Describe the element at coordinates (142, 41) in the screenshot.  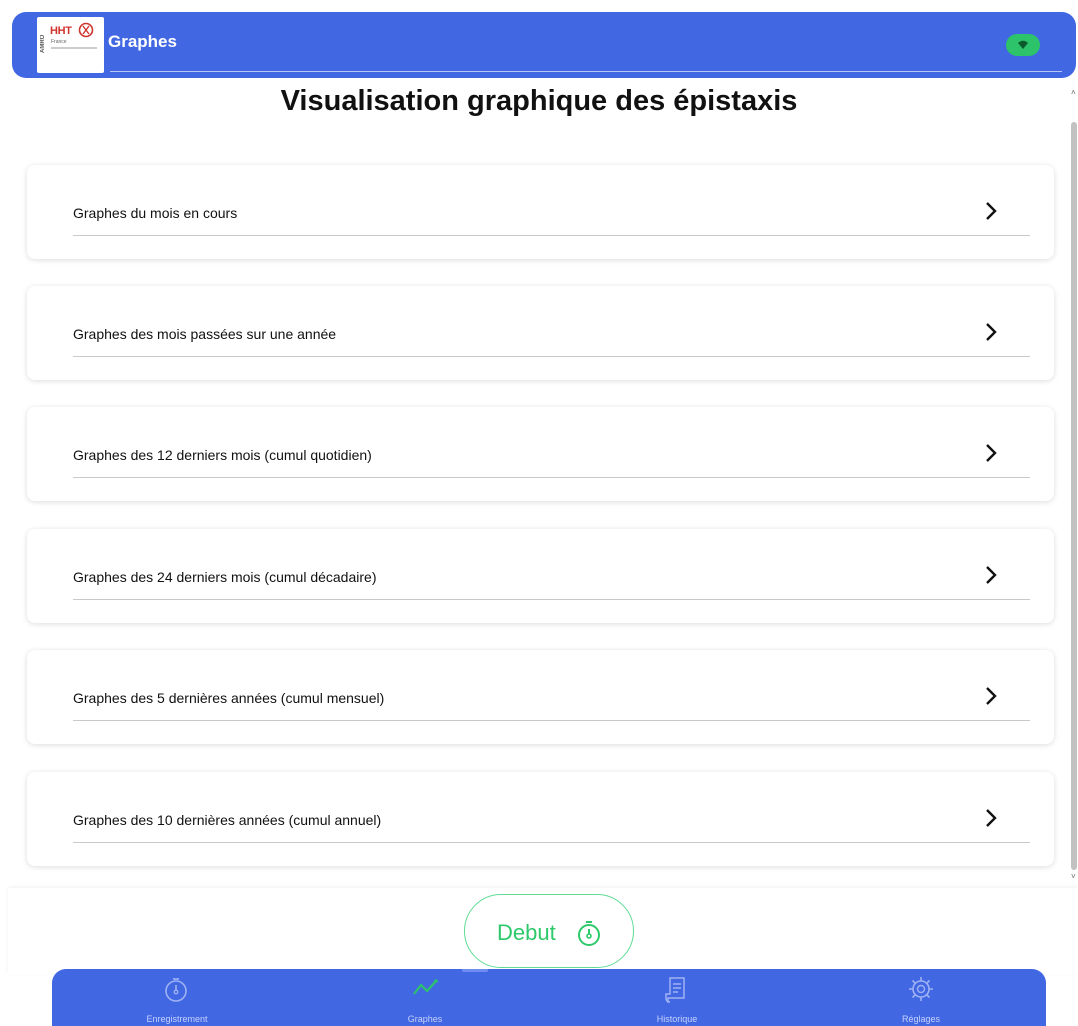
I see `header-title: Graphes` at that location.